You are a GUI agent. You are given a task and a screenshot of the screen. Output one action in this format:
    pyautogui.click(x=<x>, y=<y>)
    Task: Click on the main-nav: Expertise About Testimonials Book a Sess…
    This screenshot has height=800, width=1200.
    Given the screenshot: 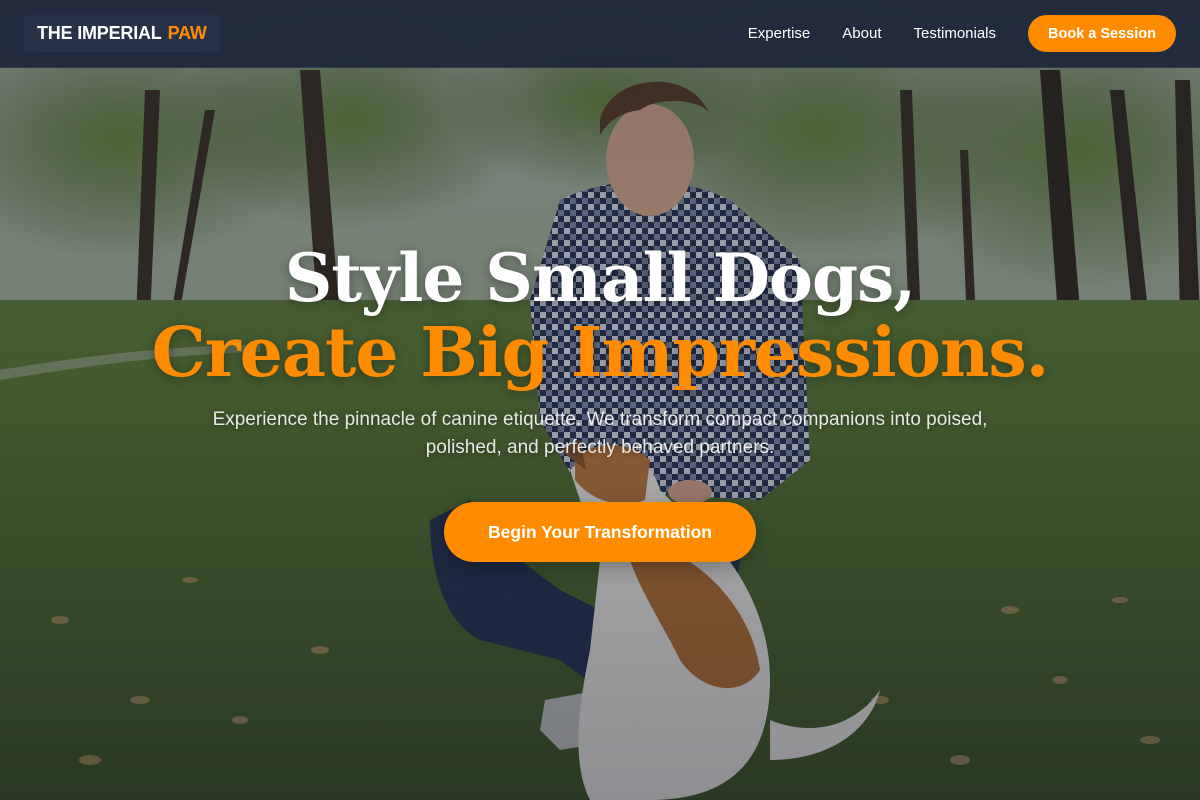 What is the action you would take?
    pyautogui.click(x=962, y=33)
    